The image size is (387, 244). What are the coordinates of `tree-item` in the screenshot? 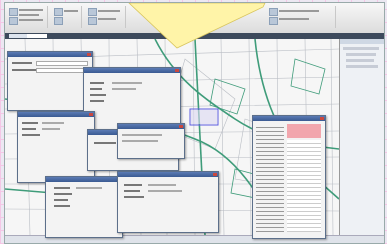 It's located at (362, 66).